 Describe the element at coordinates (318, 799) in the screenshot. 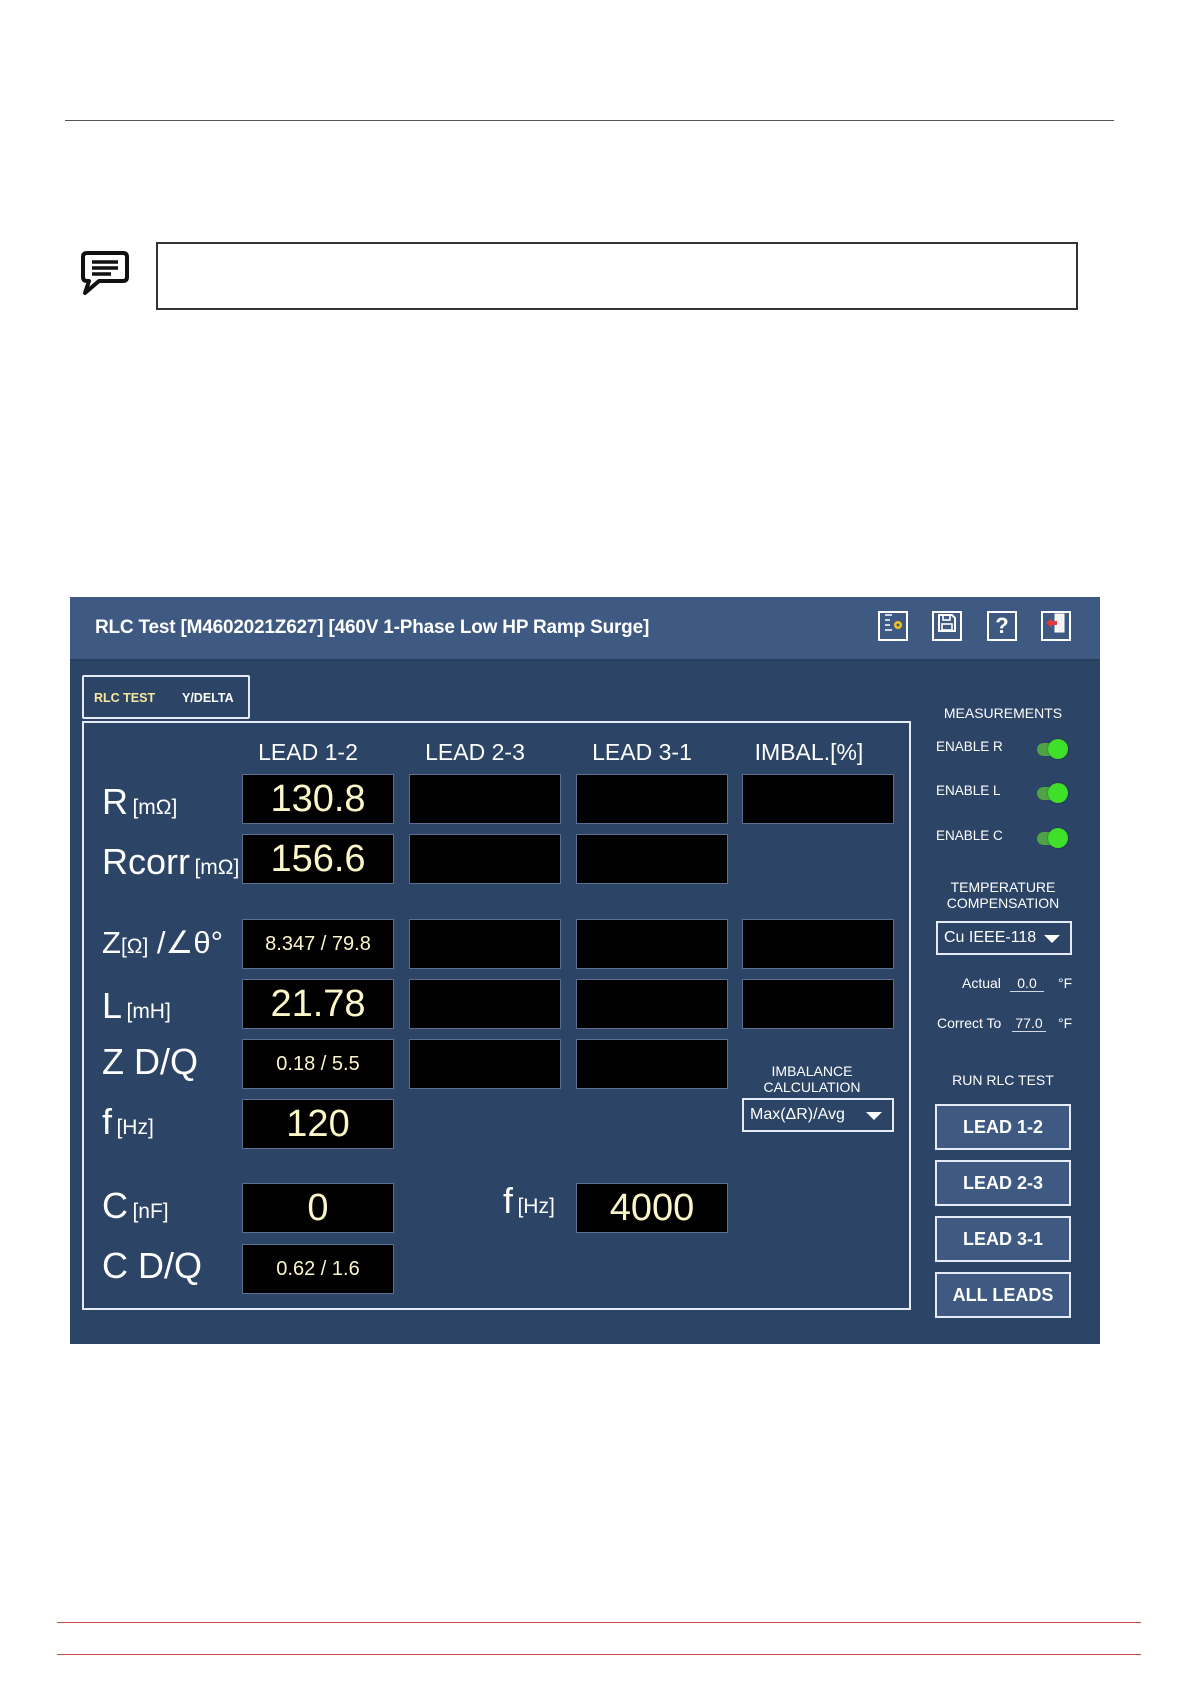

I see `value-r-lead-1-2: 130.8` at that location.